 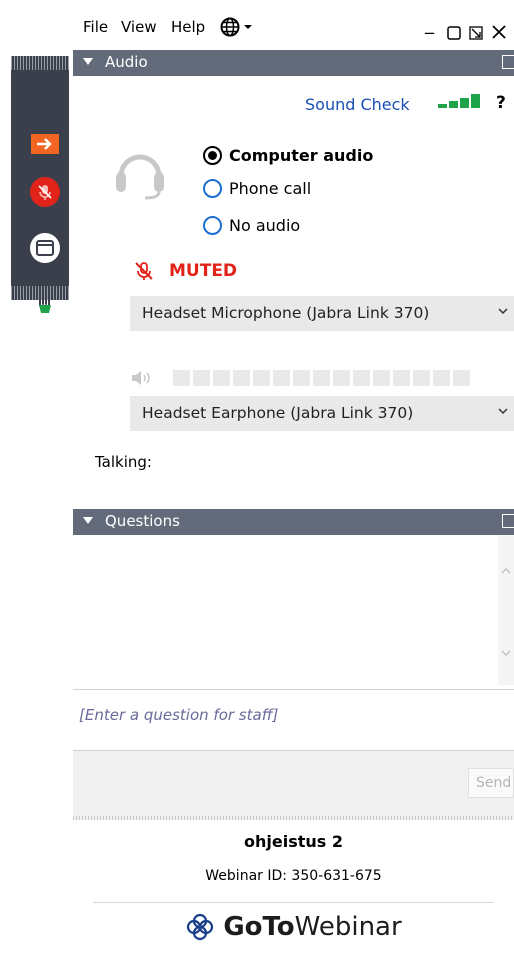 What do you see at coordinates (278, 413) in the screenshot?
I see `speaker-value: Headset Earphone (Jabra Link 370)` at bounding box center [278, 413].